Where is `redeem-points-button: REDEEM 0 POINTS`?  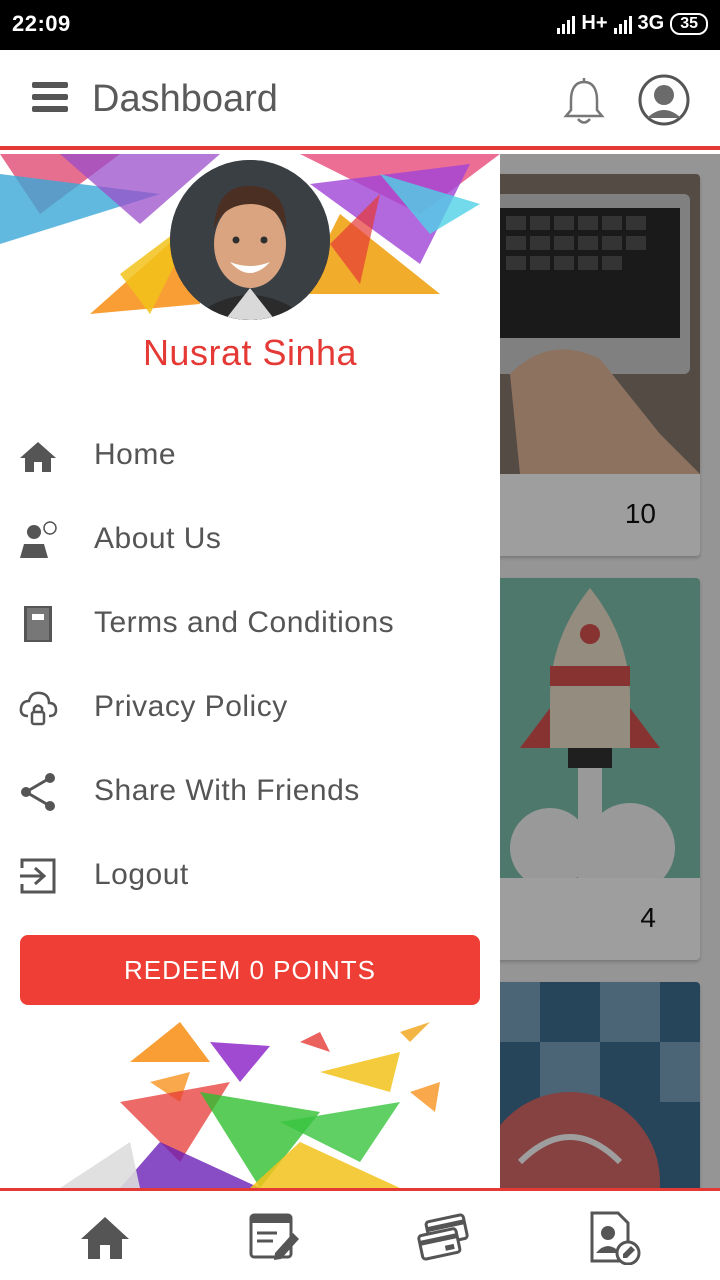 redeem-points-button: REDEEM 0 POINTS is located at coordinates (250, 970).